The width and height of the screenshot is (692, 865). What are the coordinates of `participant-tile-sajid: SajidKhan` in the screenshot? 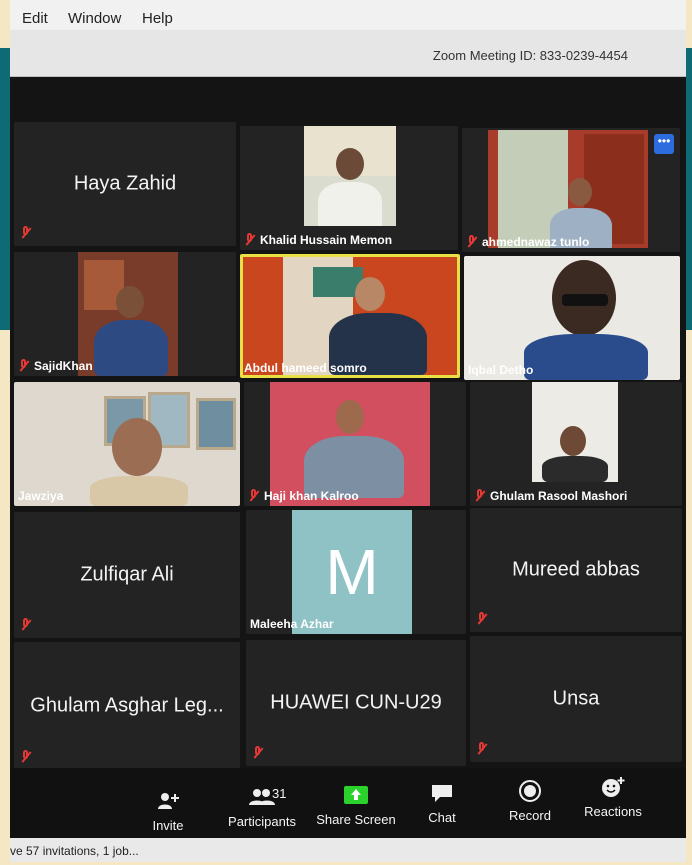 It's located at (125, 314).